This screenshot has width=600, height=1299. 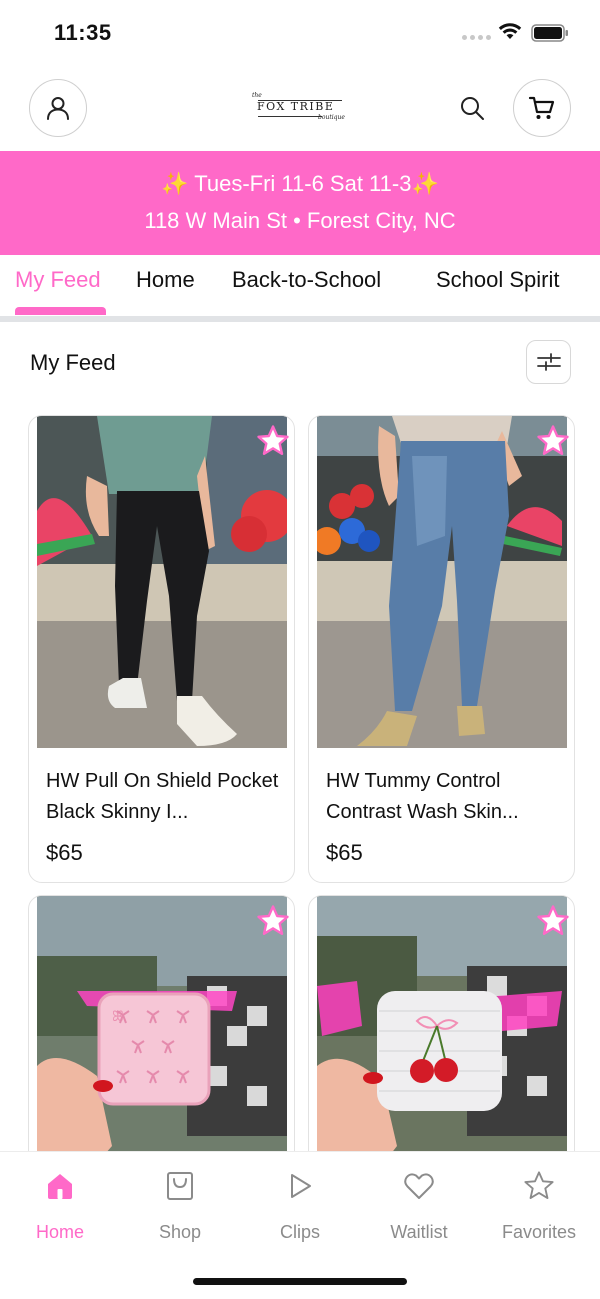 I want to click on nav-home-label: Home, so click(x=59, y=1232).